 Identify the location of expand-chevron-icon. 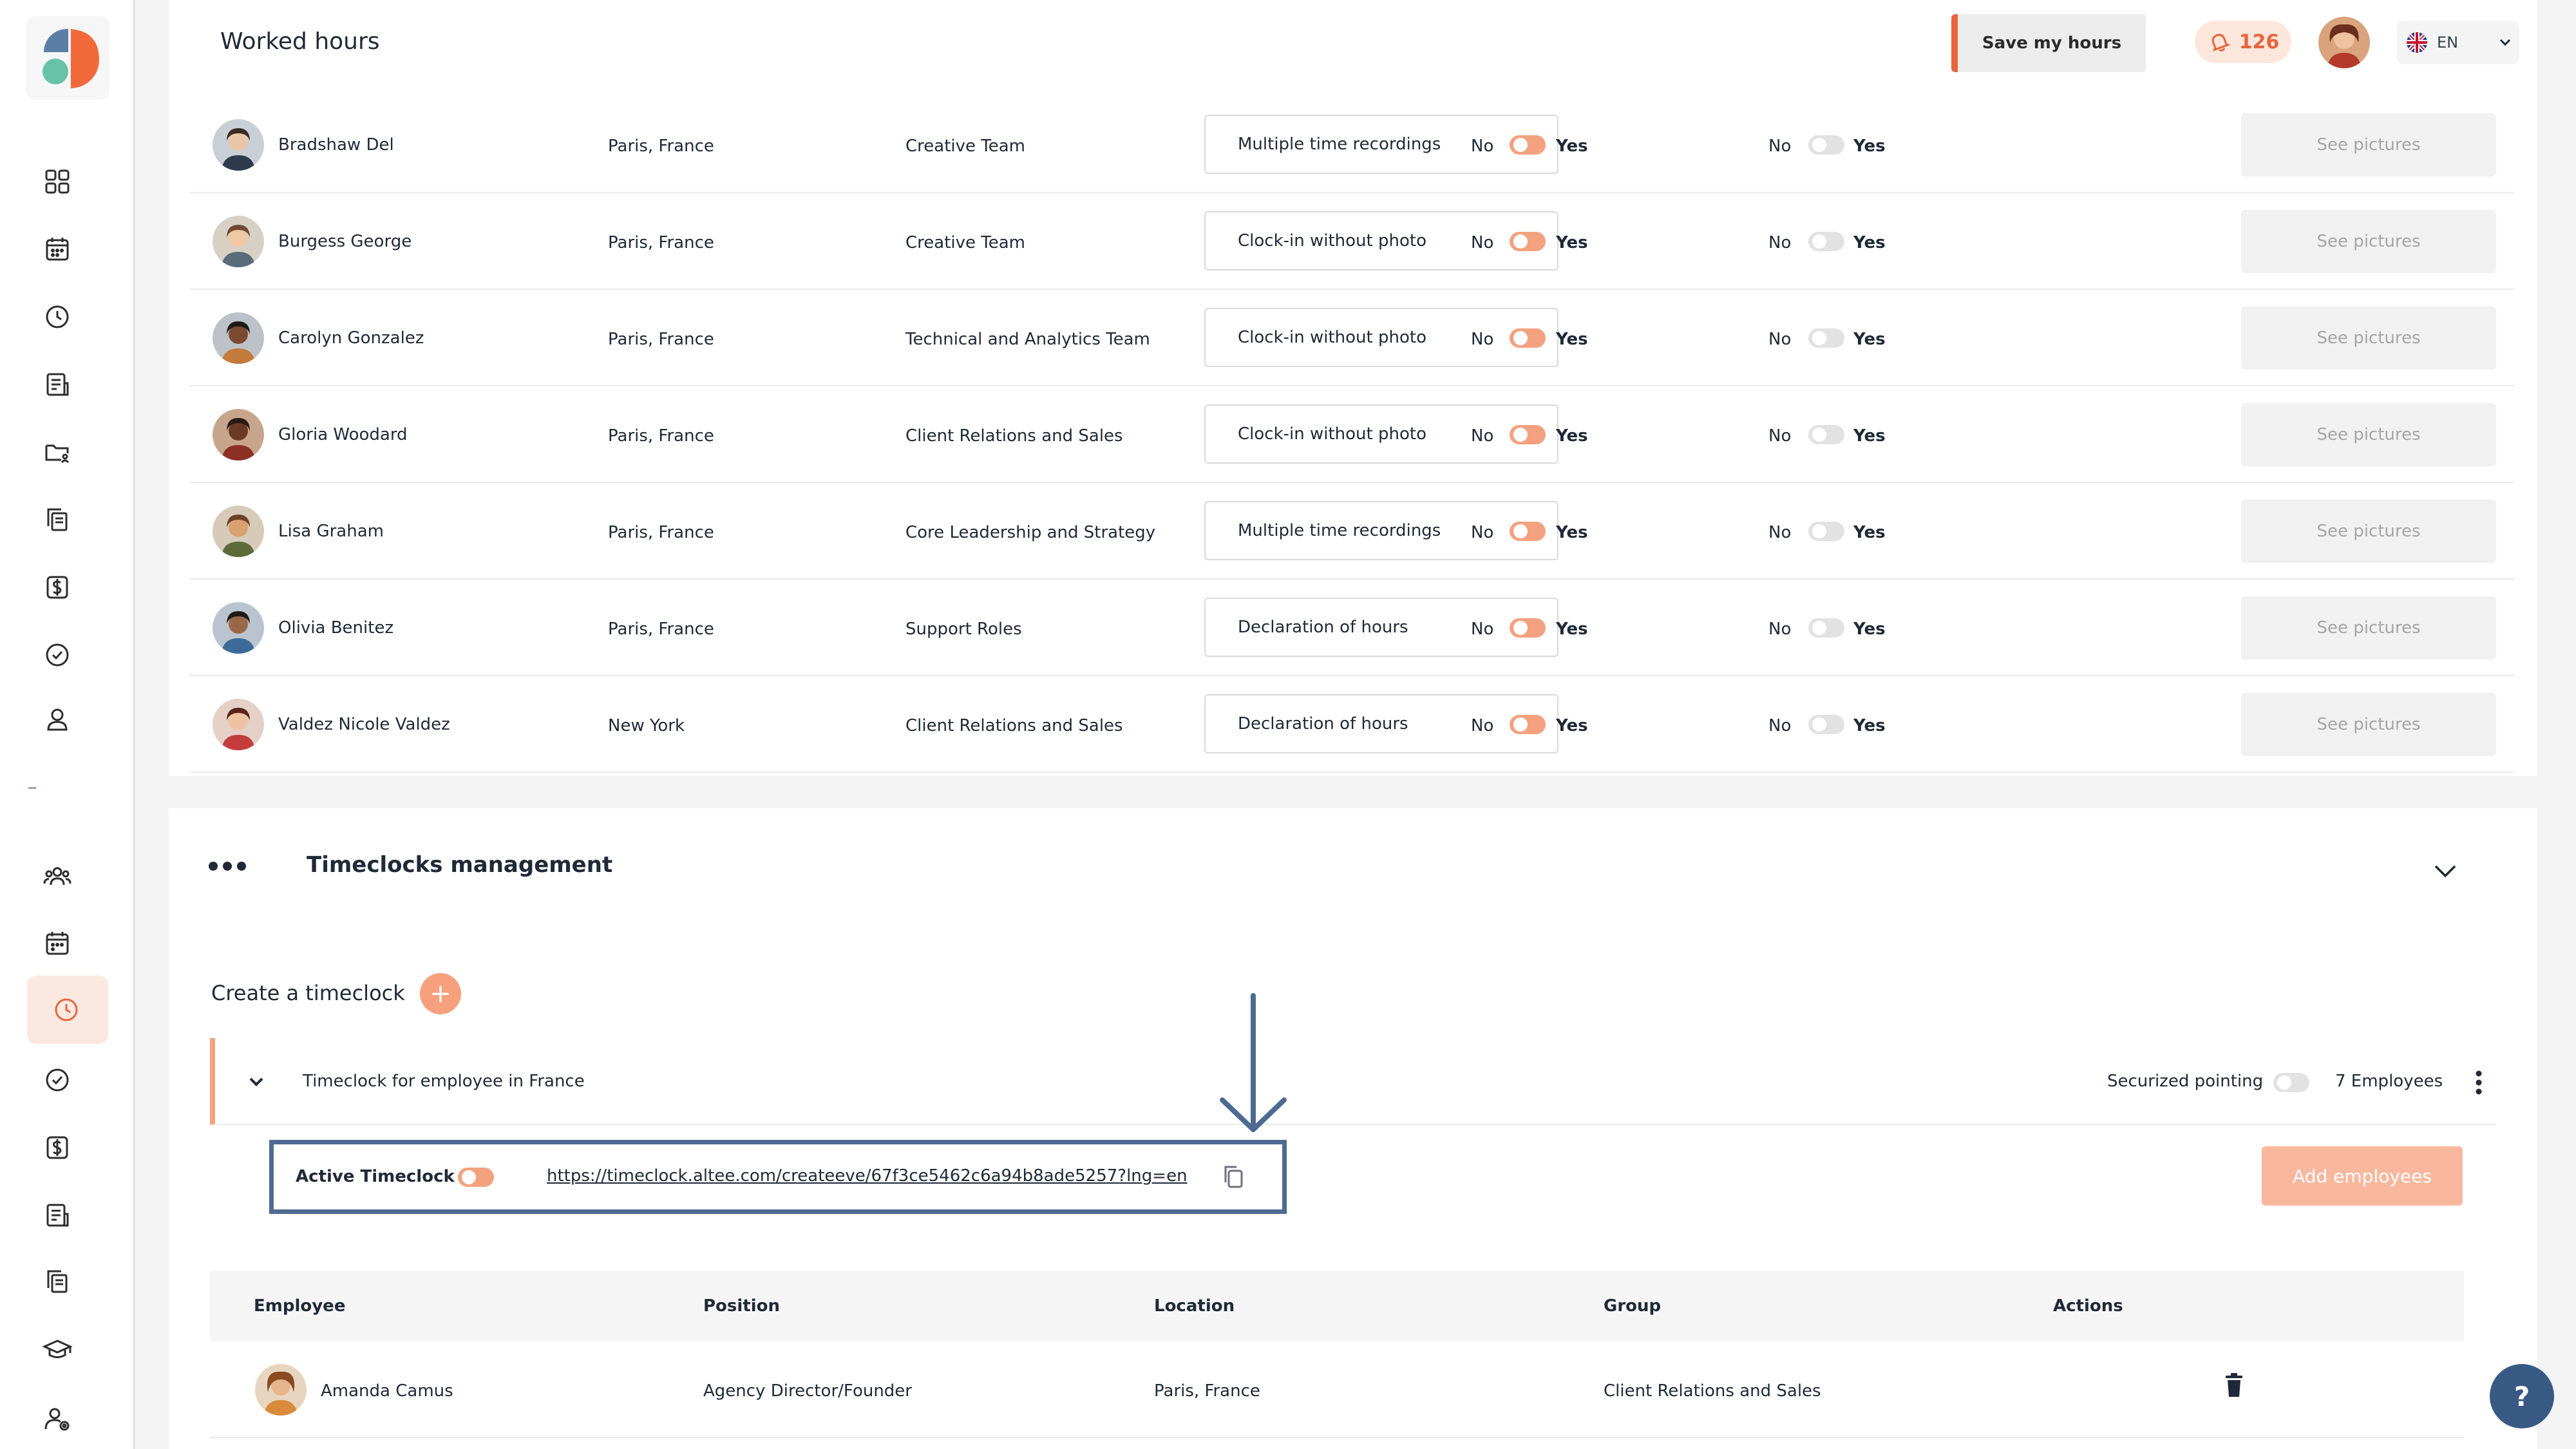
(256, 1082).